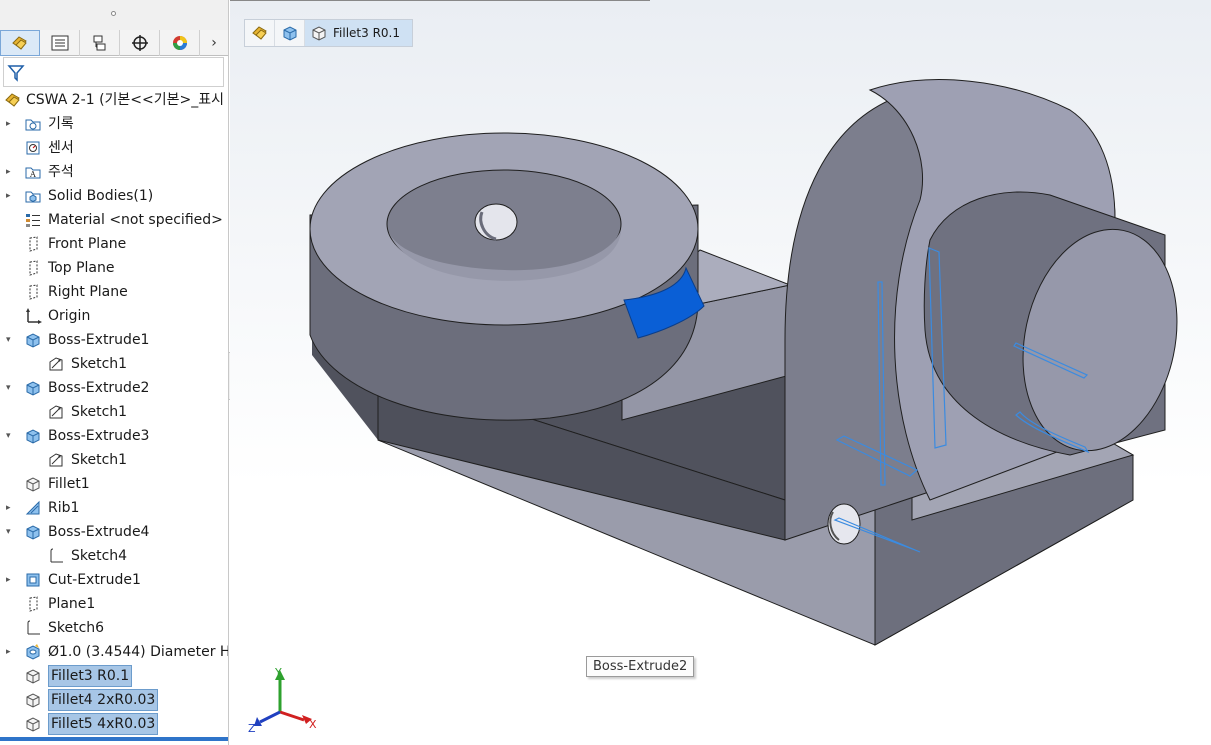 This screenshot has height=745, width=1211. What do you see at coordinates (114, 676) in the screenshot?
I see `tree-item-fillet3-r0-1: Fillet3 R0.1` at bounding box center [114, 676].